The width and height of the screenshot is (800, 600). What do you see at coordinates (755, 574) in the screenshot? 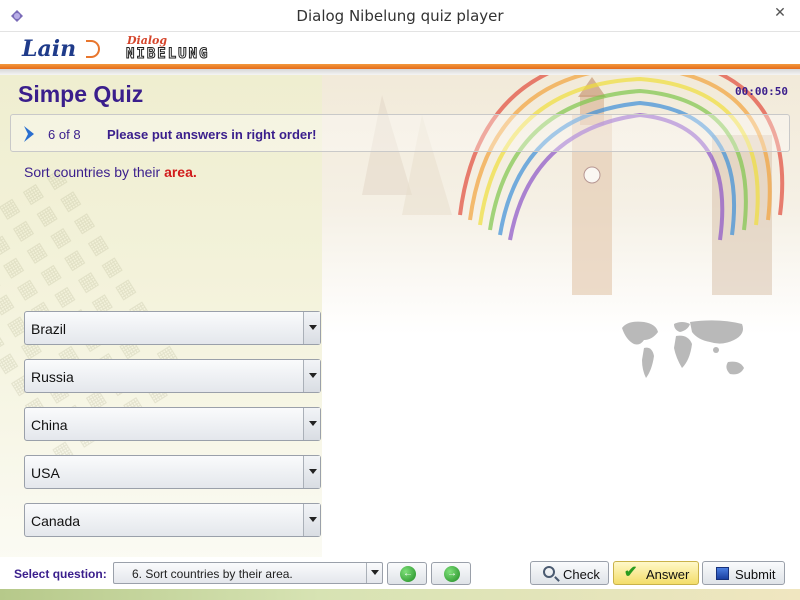
I see `submit-button-label: Submit` at bounding box center [755, 574].